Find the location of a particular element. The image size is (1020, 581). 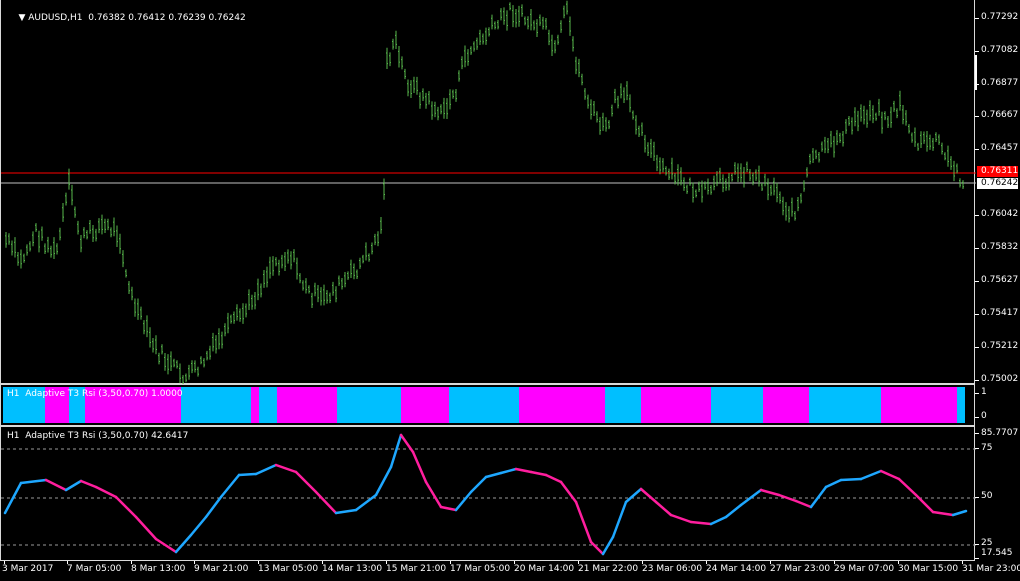

time-label: 17 Mar 05:00 is located at coordinates (480, 569).